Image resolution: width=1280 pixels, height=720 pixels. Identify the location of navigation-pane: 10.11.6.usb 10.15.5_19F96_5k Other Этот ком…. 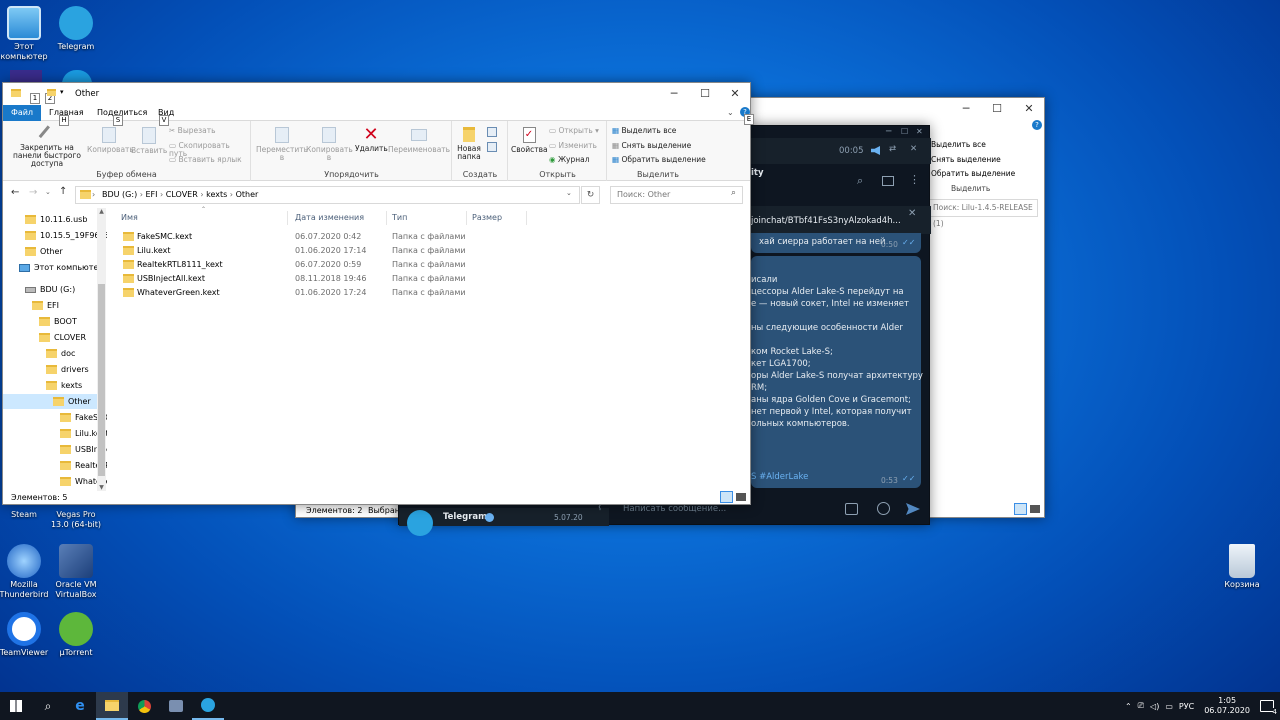
(55, 349).